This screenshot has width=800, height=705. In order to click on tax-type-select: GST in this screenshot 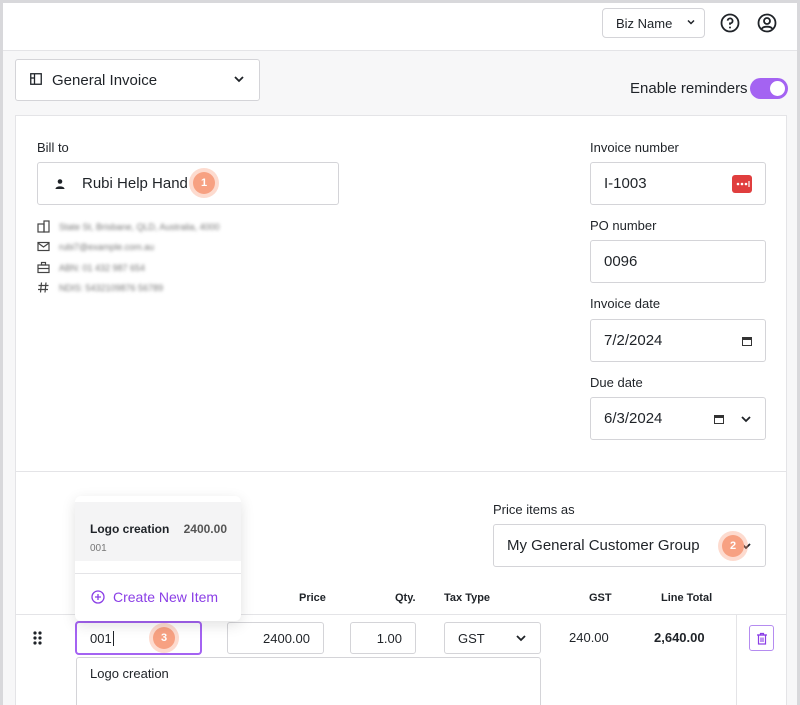, I will do `click(492, 638)`.